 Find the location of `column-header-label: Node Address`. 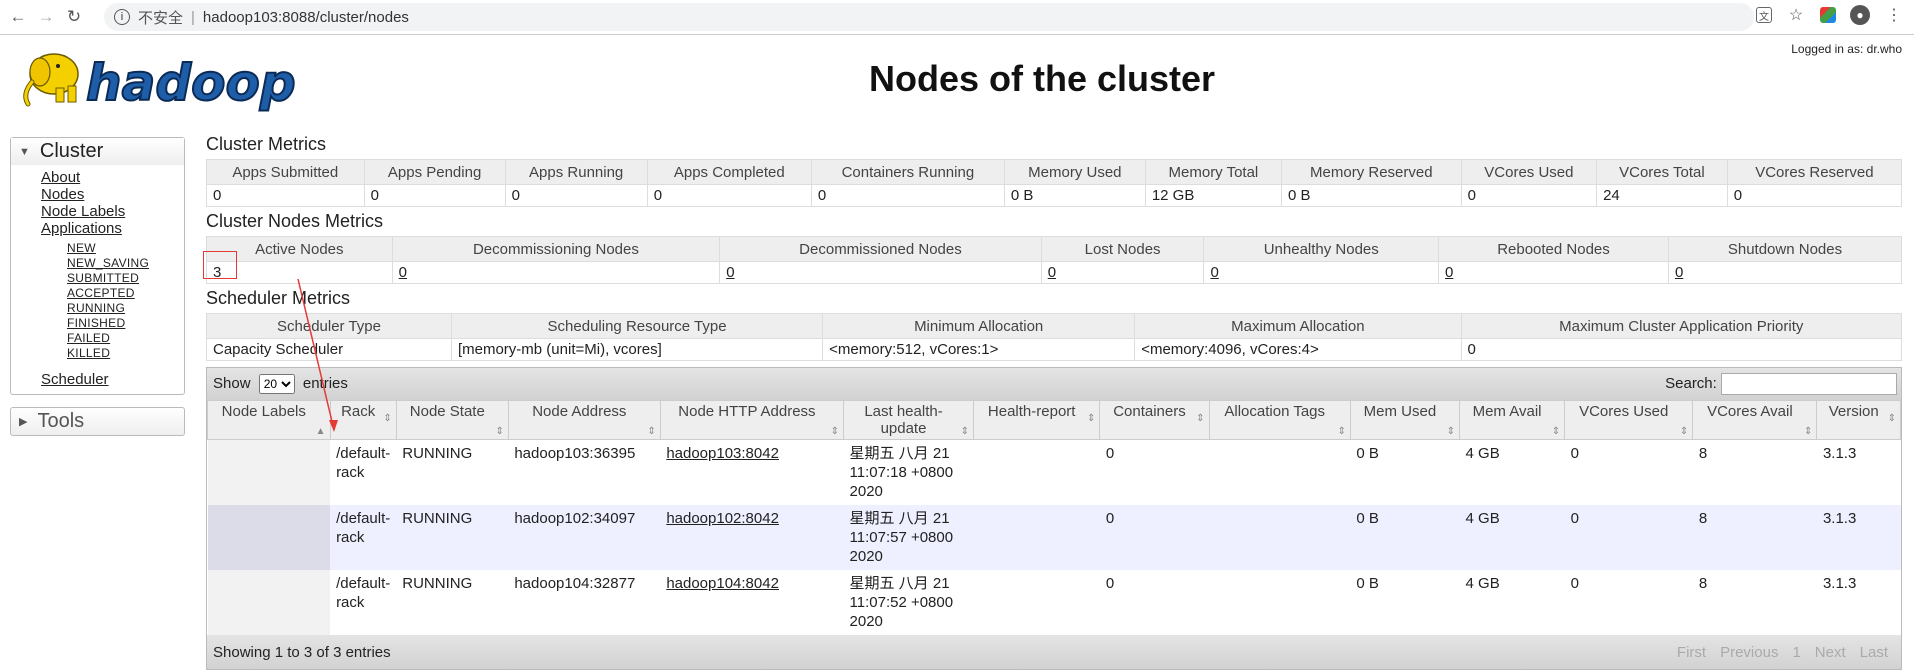

column-header-label: Node Address is located at coordinates (579, 411).